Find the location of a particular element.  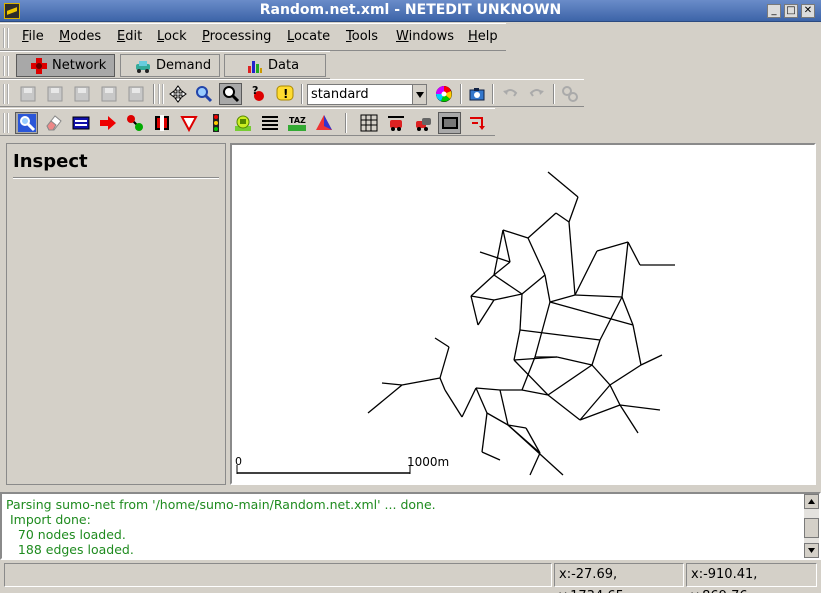

menu-processing: Processing is located at coordinates (236, 36).